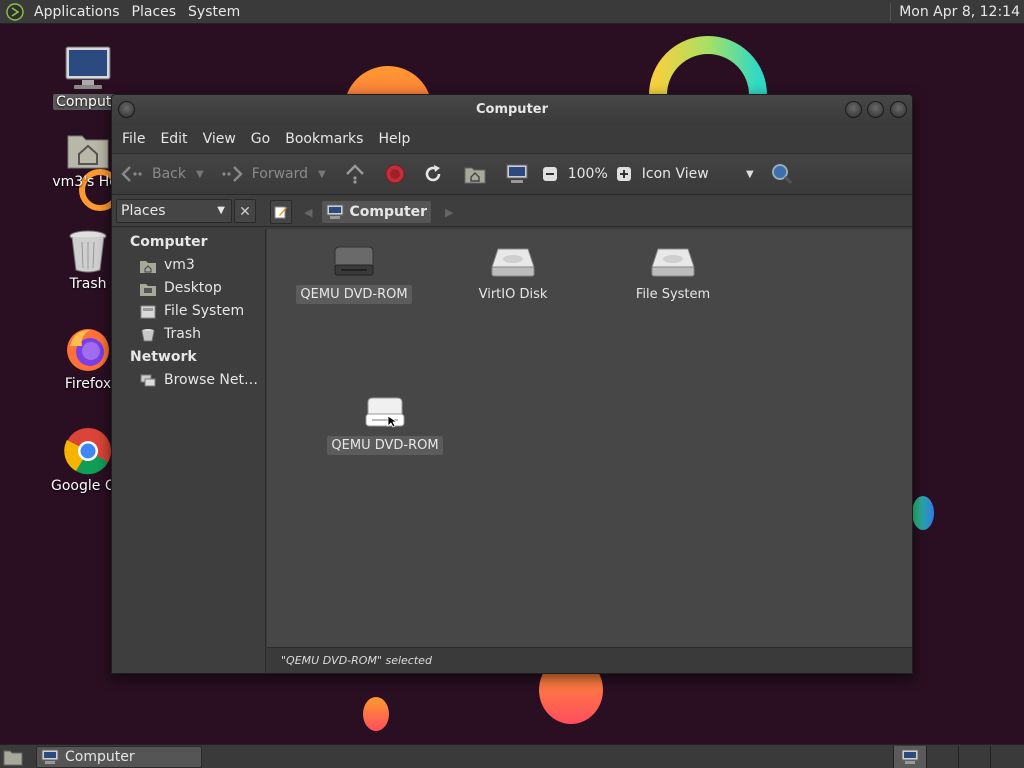 This screenshot has width=1024, height=768. What do you see at coordinates (88, 152) in the screenshot?
I see `home-folder-icon` at bounding box center [88, 152].